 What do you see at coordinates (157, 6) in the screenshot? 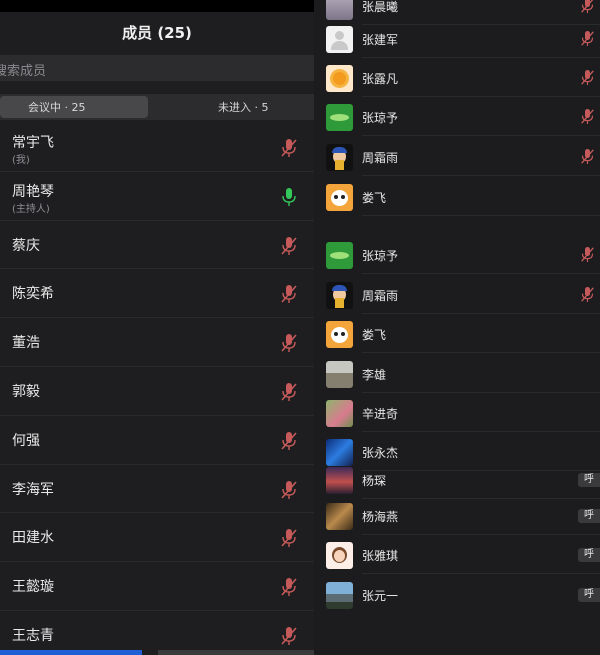
I see `status-bar` at bounding box center [157, 6].